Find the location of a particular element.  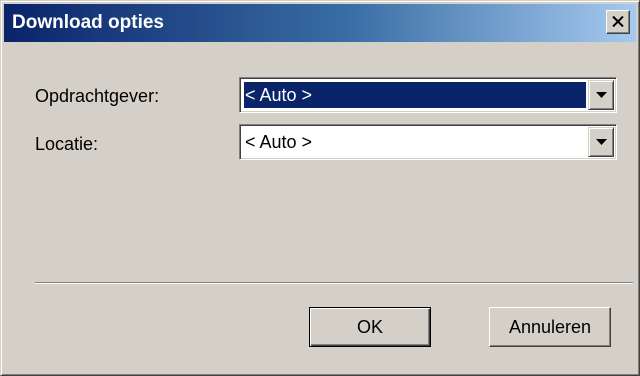

window-title: Download opties is located at coordinates (88, 22).